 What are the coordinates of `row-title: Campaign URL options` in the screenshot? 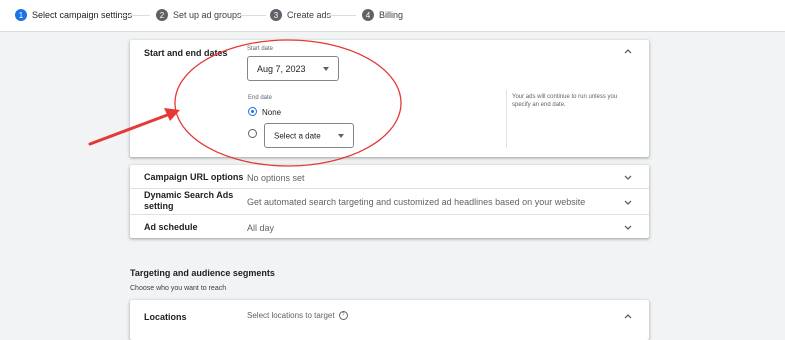 It's located at (194, 177).